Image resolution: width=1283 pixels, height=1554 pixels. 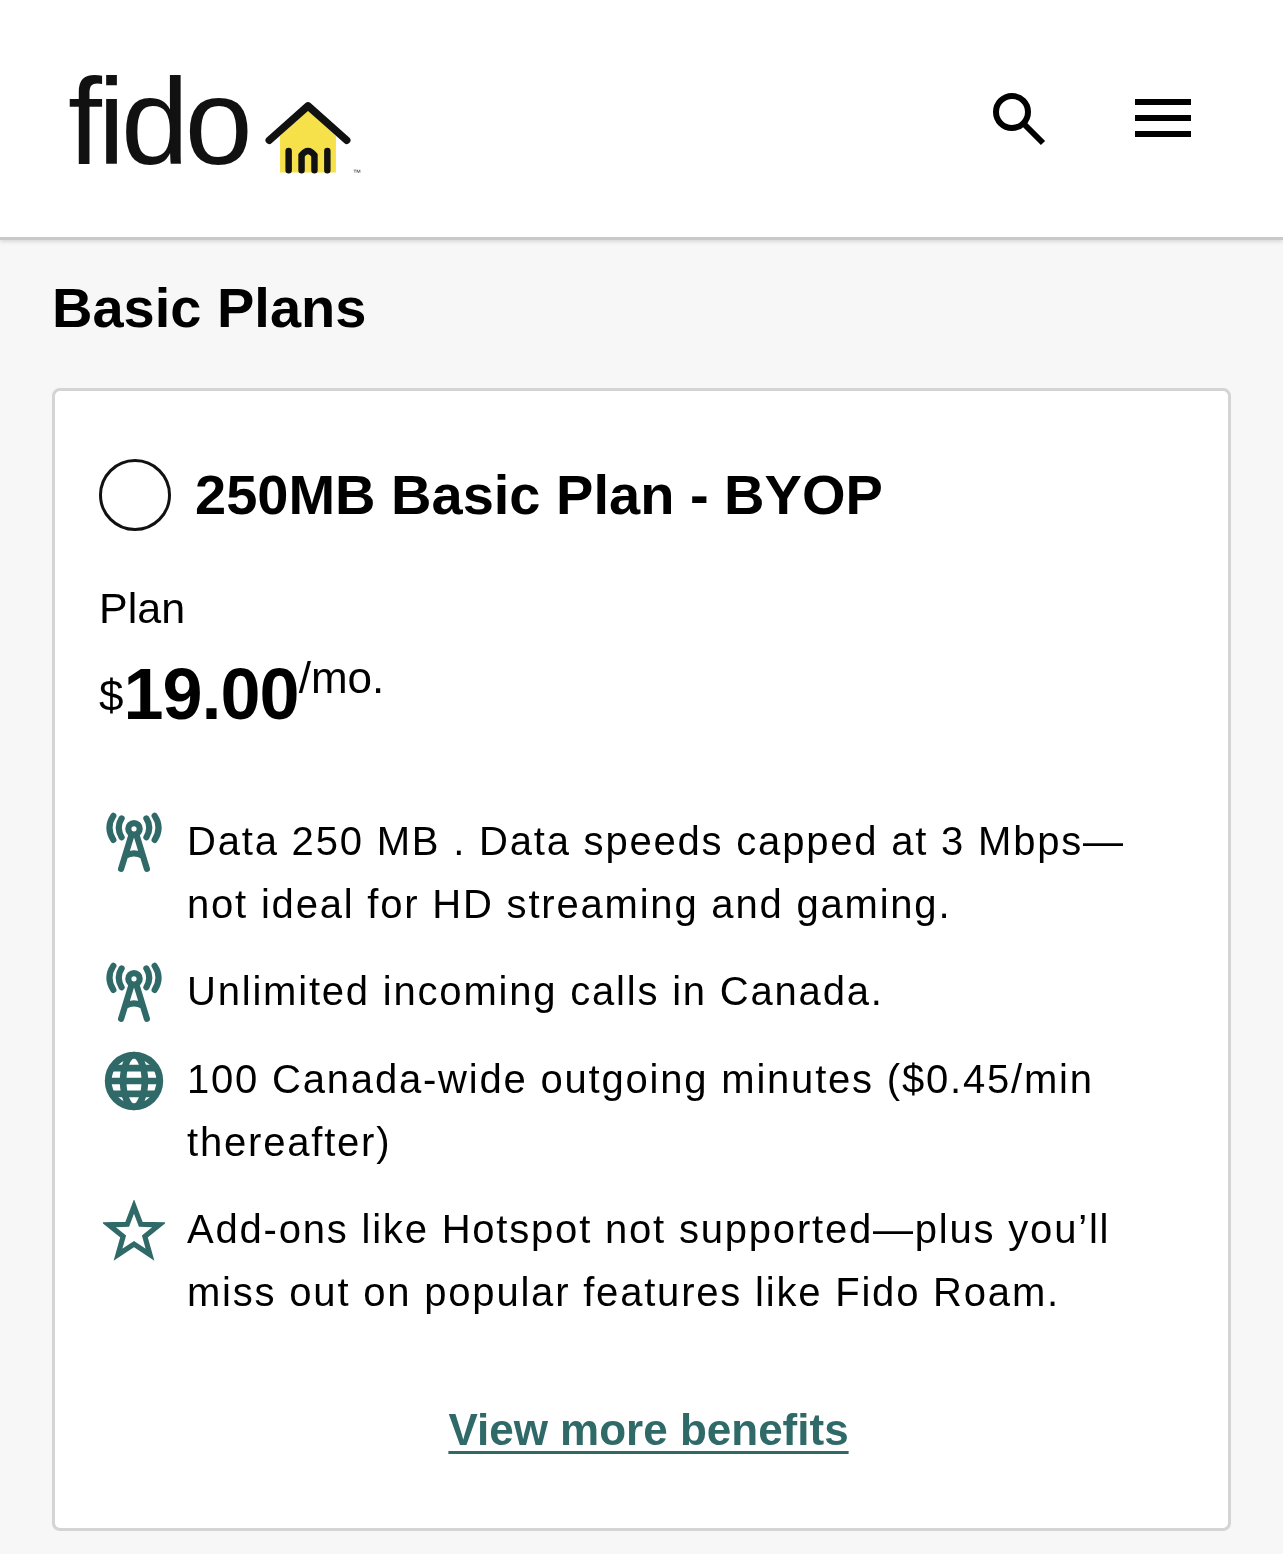 I want to click on menu-icon, so click(x=1163, y=118).